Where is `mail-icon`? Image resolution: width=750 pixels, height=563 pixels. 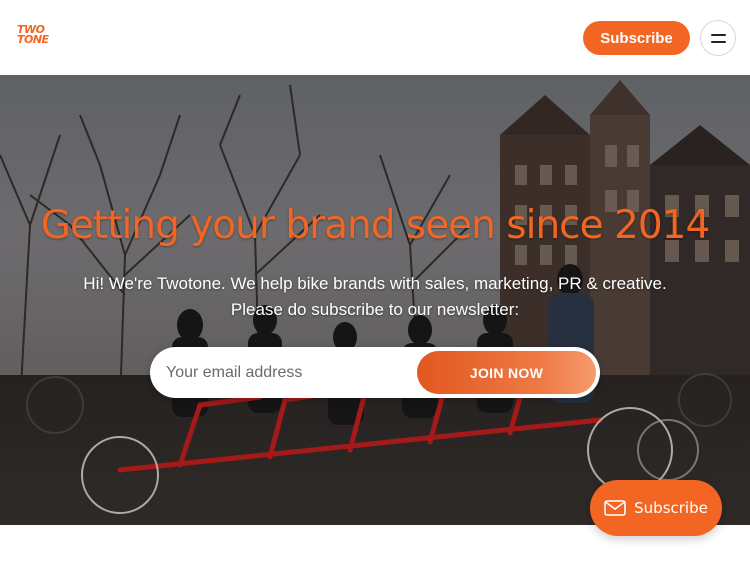 mail-icon is located at coordinates (615, 508).